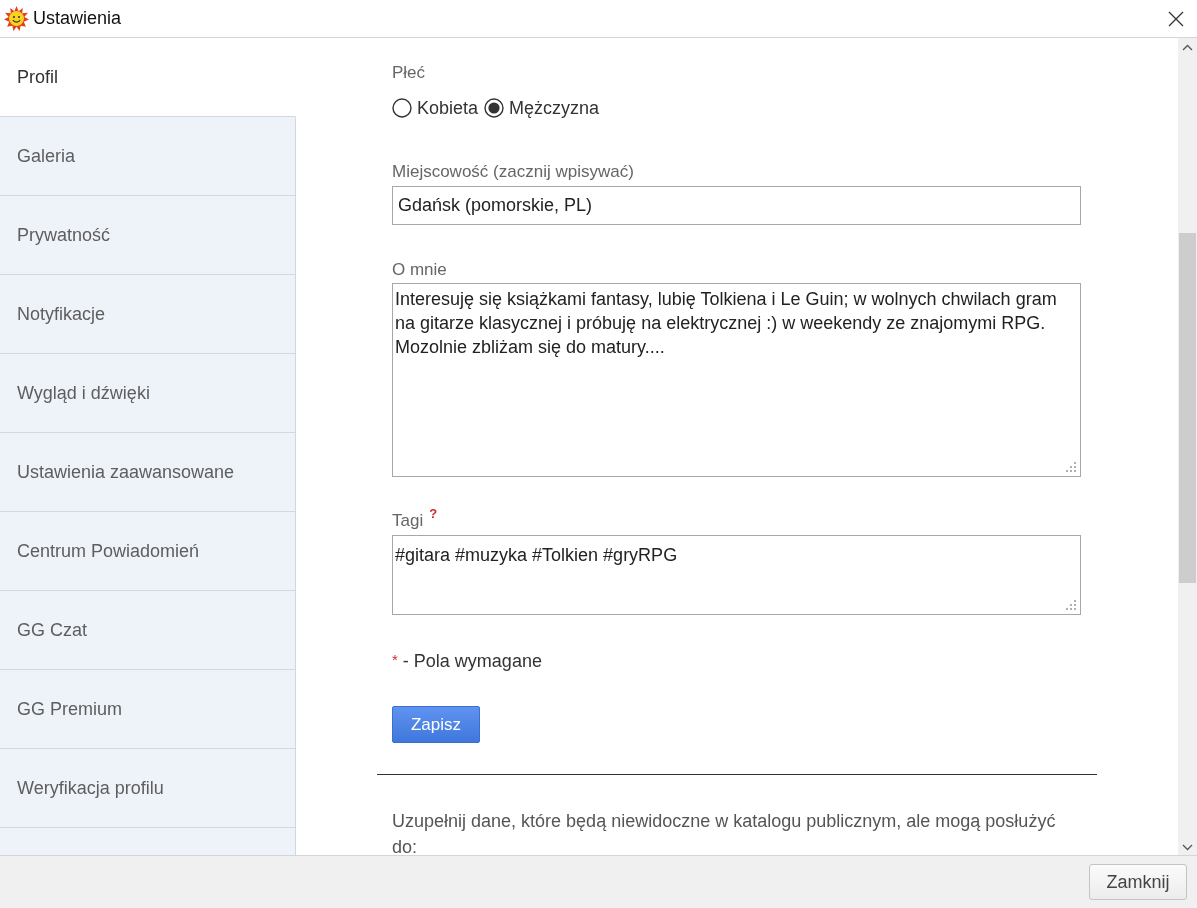  I want to click on sidebar-item: Weryfikacja profilu, so click(148, 788).